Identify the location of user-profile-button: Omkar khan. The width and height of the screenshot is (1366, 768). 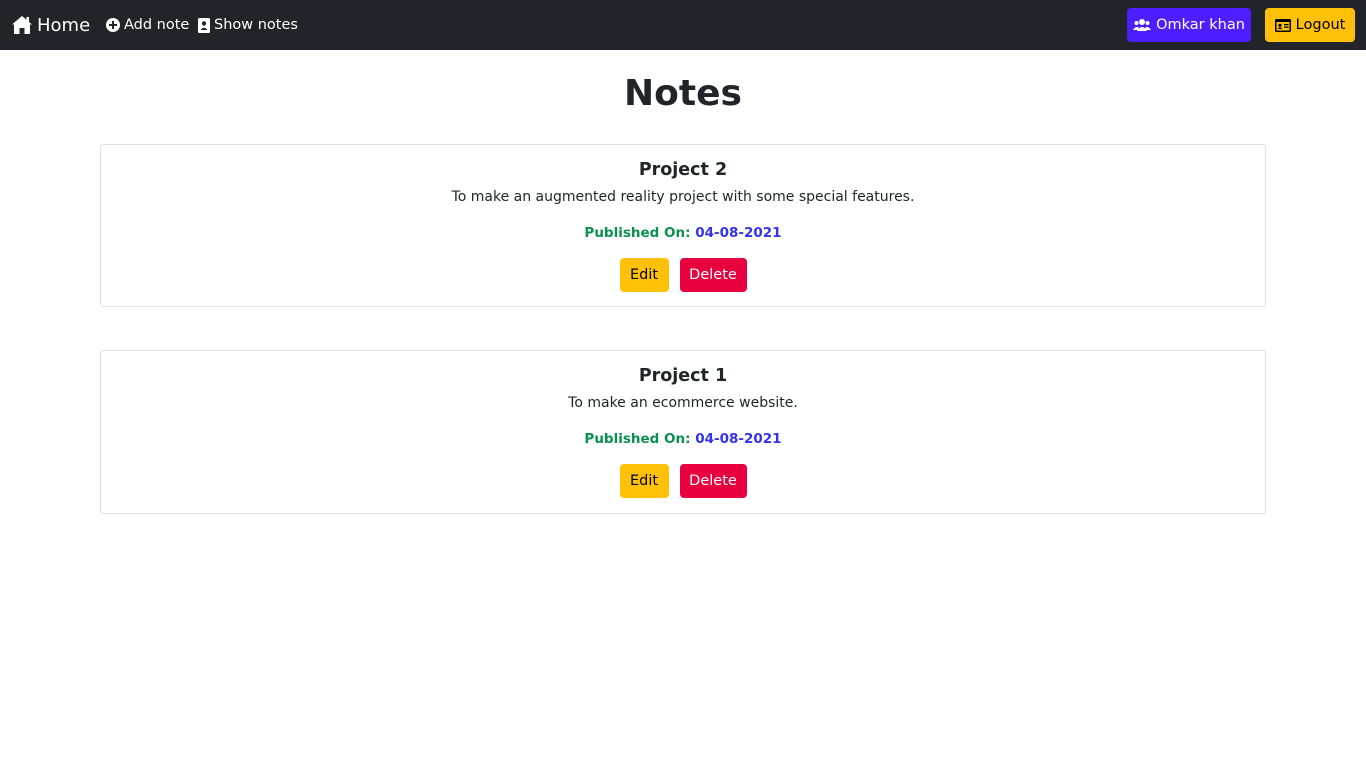
(1189, 25).